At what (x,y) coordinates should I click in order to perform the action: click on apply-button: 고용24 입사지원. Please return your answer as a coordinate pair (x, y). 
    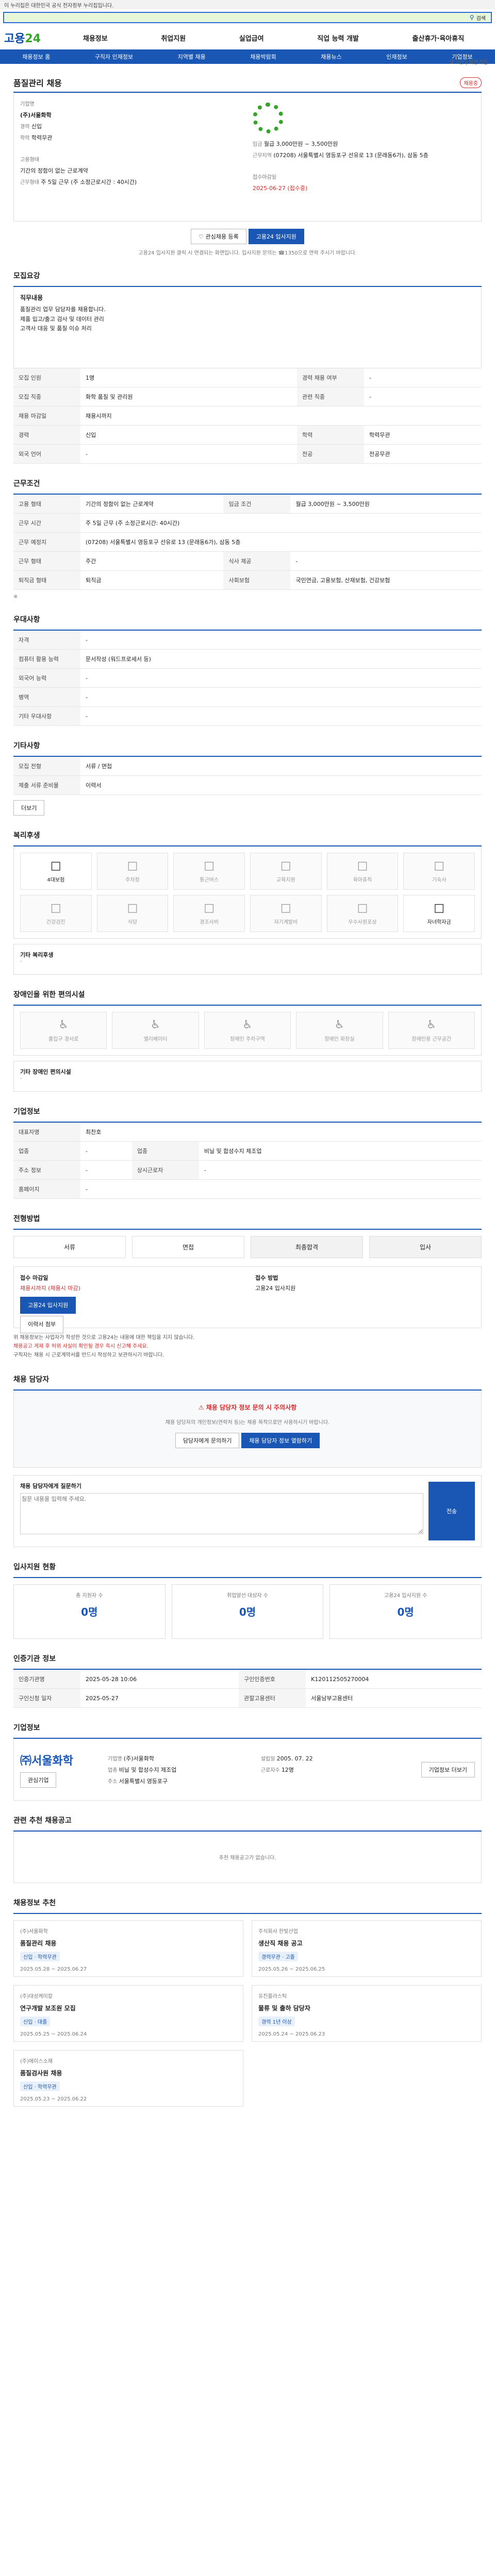
    Looking at the image, I should click on (276, 236).